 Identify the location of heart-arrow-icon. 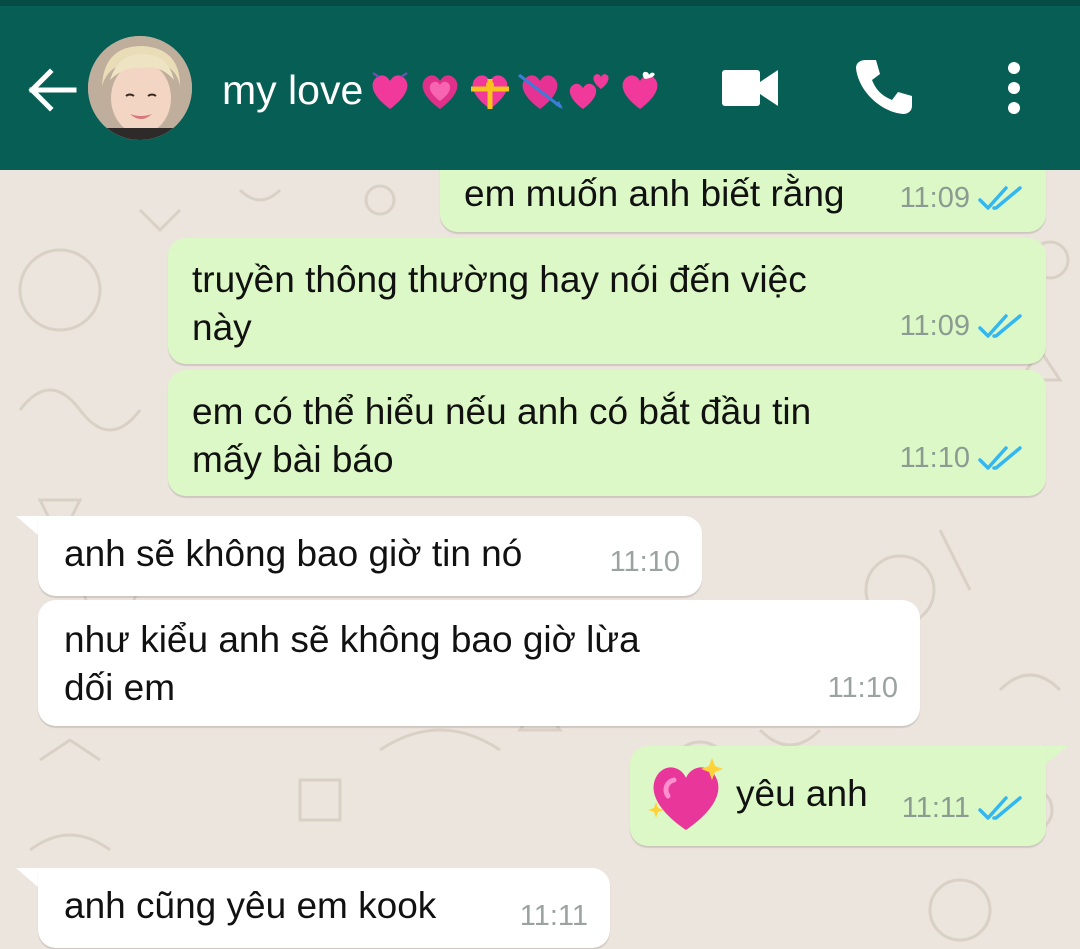
(541, 91).